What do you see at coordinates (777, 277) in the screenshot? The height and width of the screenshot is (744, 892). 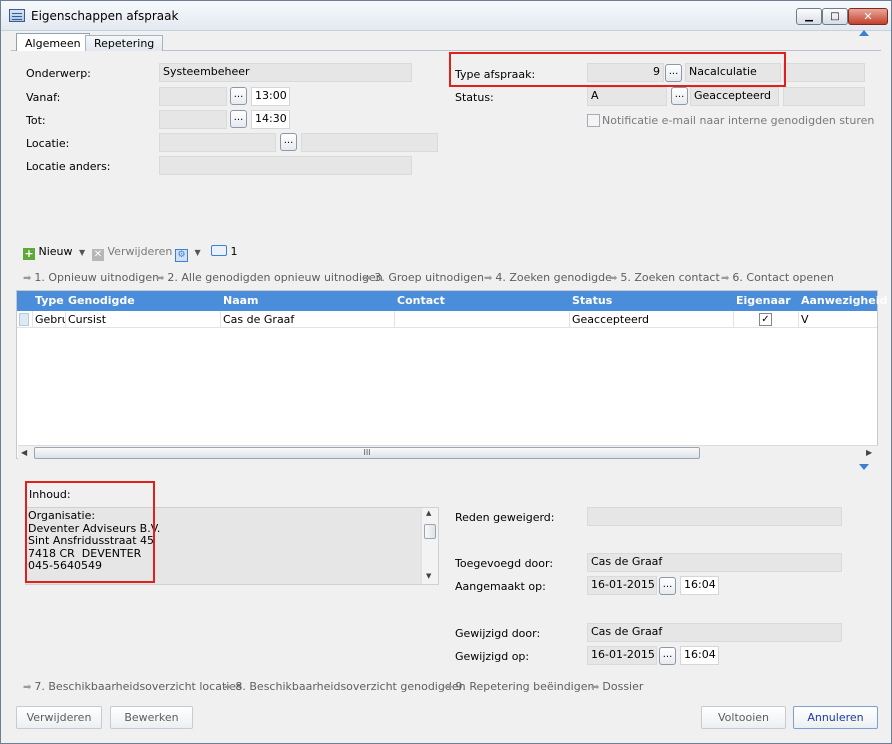 I see `action-contact-openen: ➡ 6. Contact openen` at bounding box center [777, 277].